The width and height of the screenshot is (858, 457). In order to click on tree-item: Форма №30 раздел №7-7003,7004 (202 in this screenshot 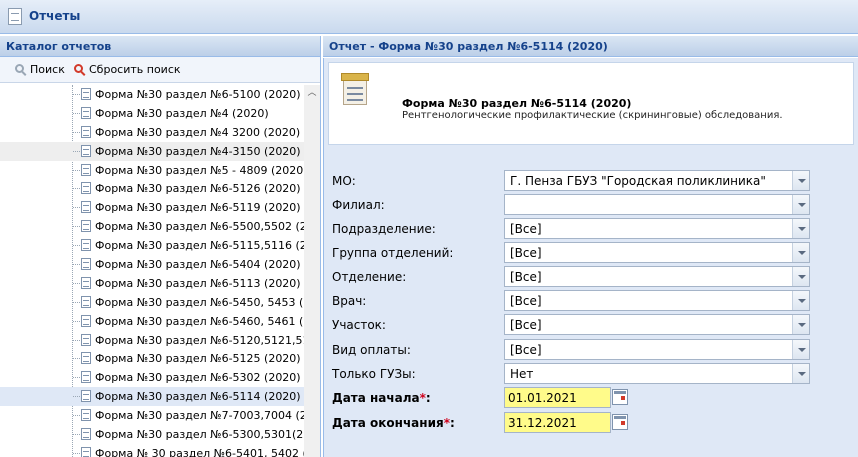, I will do `click(152, 415)`.